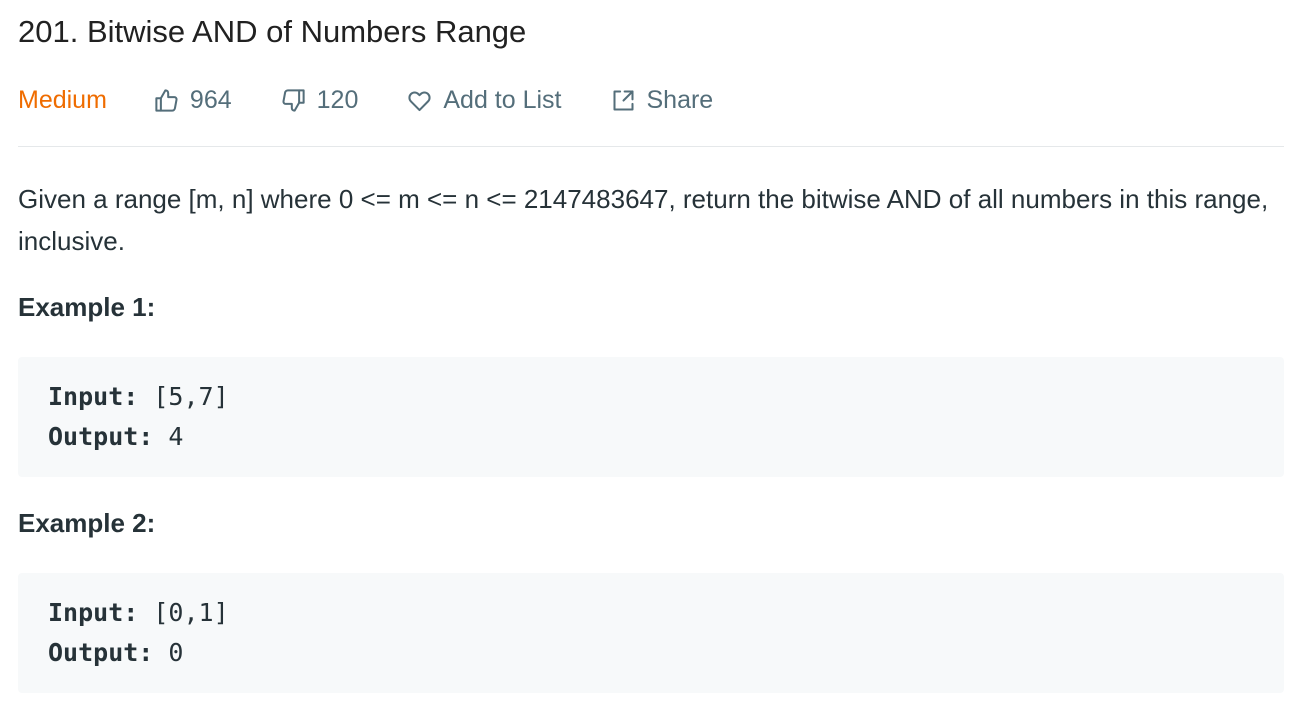  I want to click on example-2-title: Example 2:, so click(87, 523).